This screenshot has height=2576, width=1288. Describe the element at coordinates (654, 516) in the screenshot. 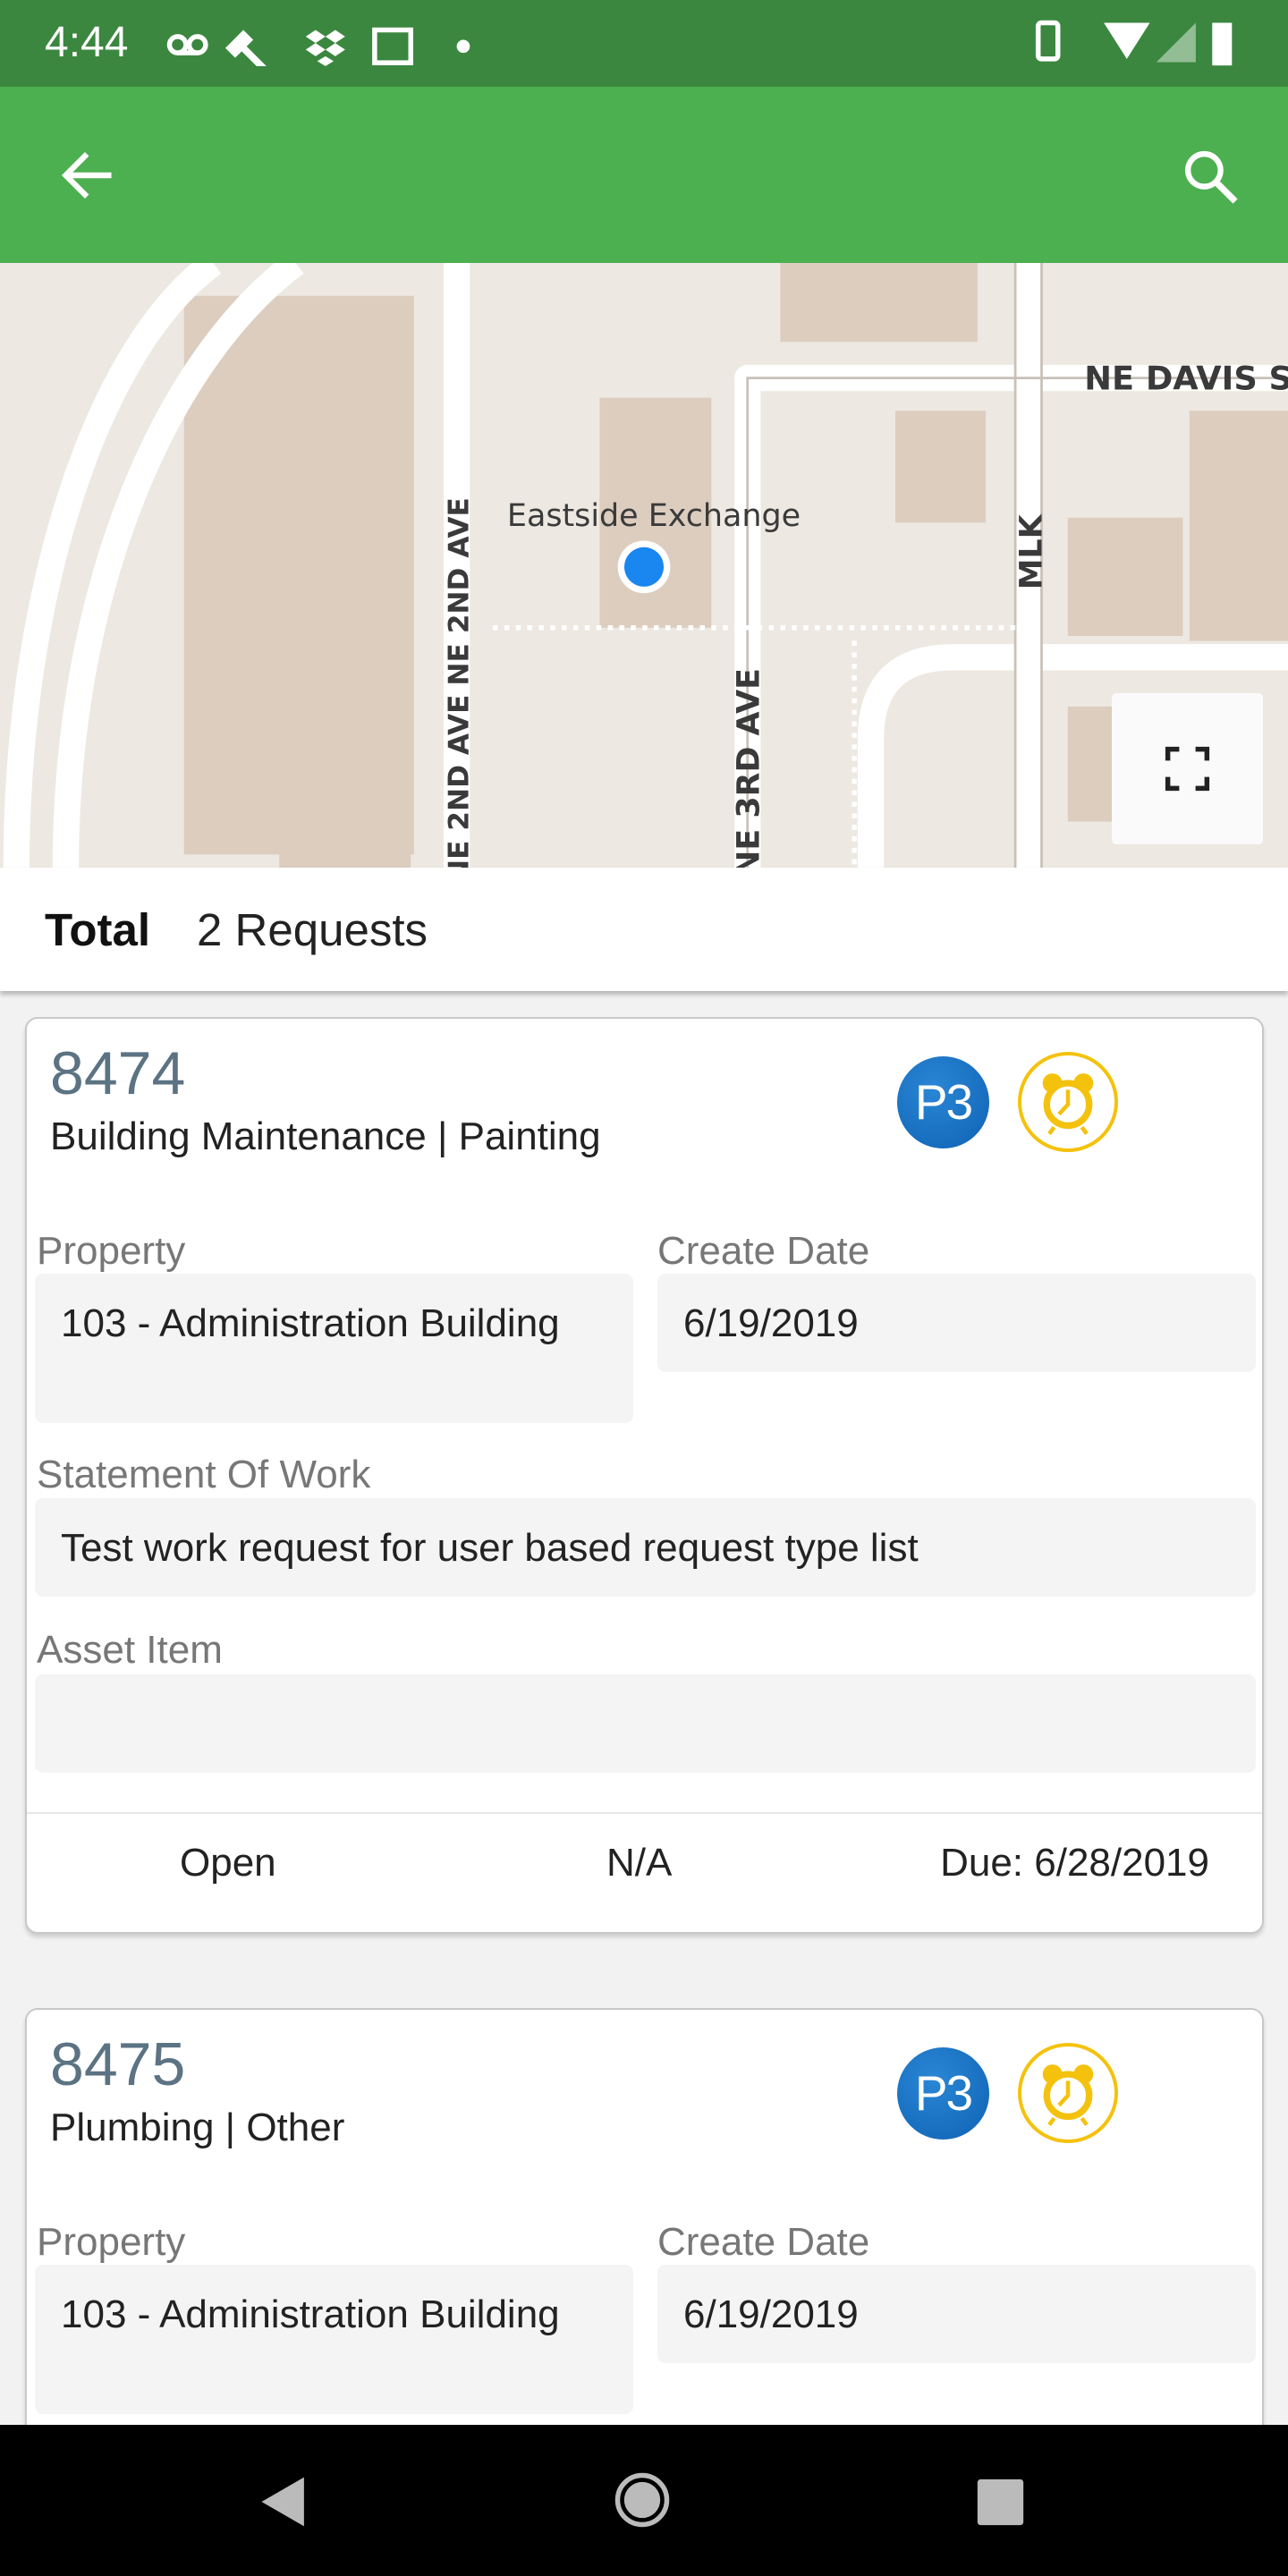

I see `map-place-label: Eastside Exchange` at that location.